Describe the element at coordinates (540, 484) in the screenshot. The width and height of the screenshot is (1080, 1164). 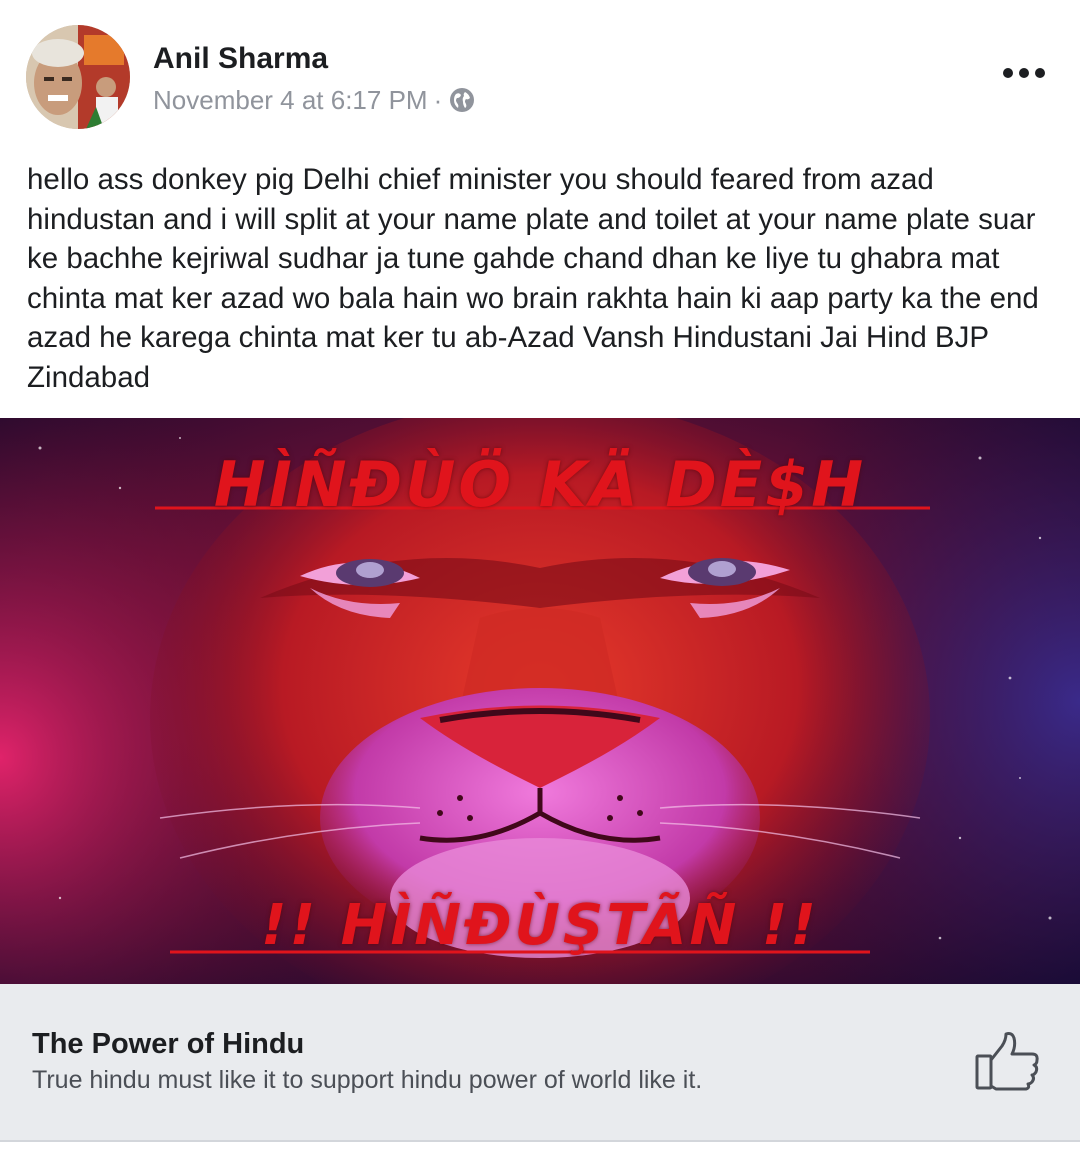
I see `image-caption-top: HÌÑĐÙÖ KÄ DÈ$H` at that location.